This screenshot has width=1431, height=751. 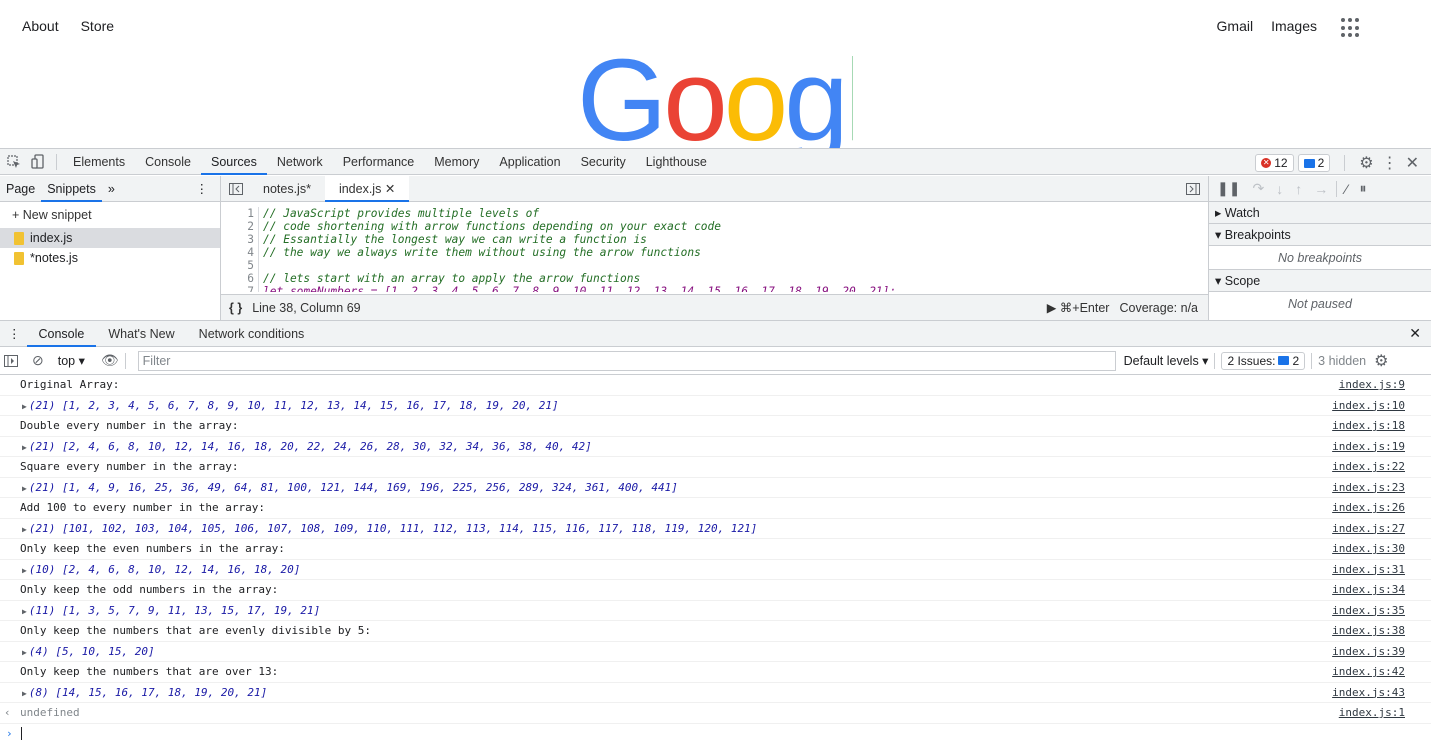 I want to click on step-out-icon: ↑, so click(x=1298, y=189).